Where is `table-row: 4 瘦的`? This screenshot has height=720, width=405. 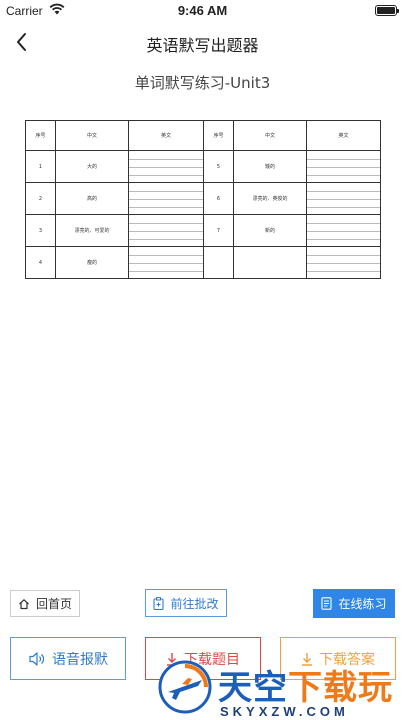 table-row: 4 瘦的 is located at coordinates (203, 262).